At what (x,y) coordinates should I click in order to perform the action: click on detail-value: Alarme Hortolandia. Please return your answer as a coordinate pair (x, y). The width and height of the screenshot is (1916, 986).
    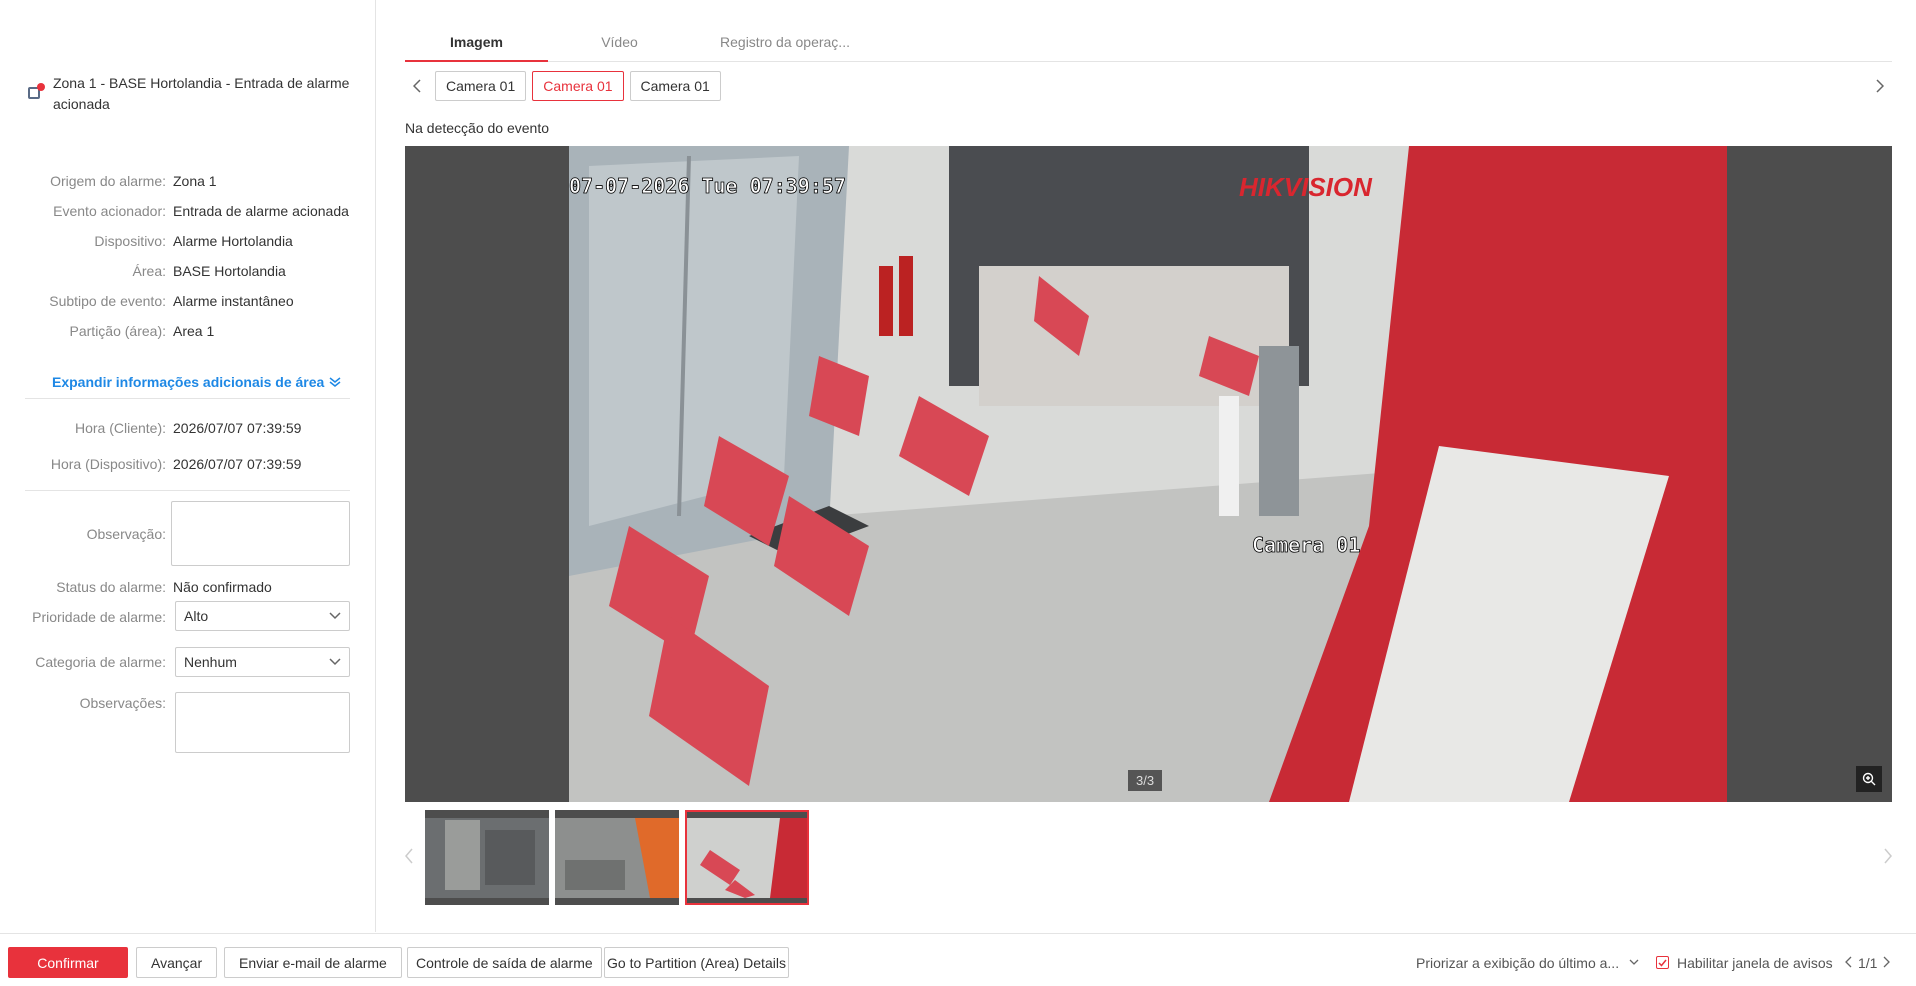
    Looking at the image, I should click on (233, 241).